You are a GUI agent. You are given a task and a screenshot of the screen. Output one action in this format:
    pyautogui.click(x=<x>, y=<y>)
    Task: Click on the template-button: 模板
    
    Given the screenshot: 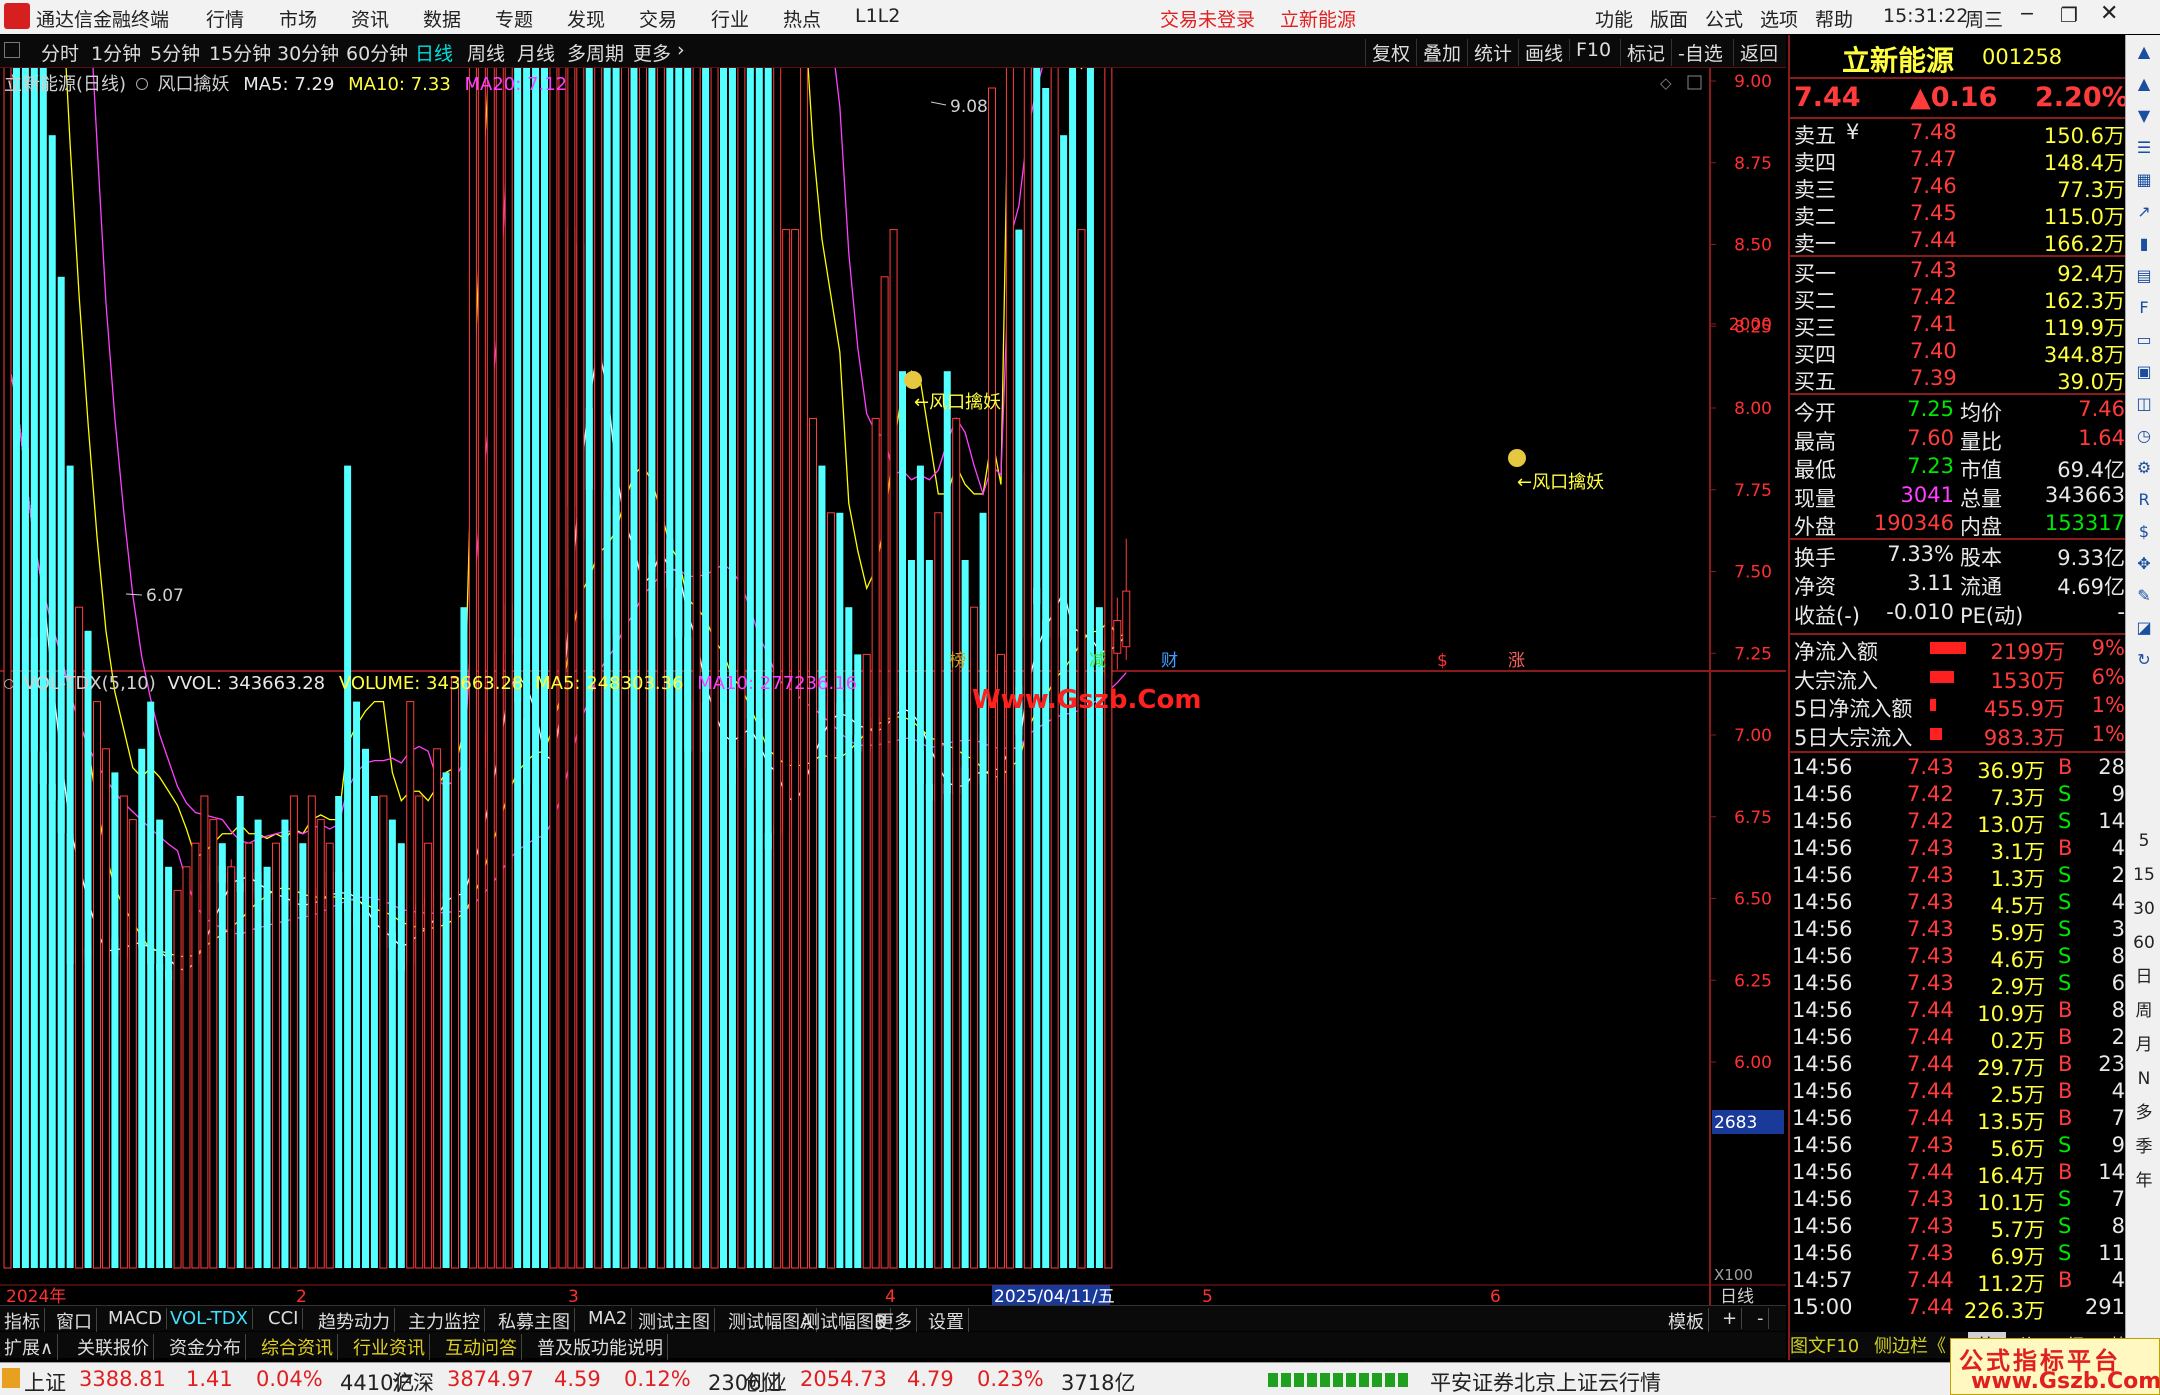 What is the action you would take?
    pyautogui.click(x=1688, y=1321)
    